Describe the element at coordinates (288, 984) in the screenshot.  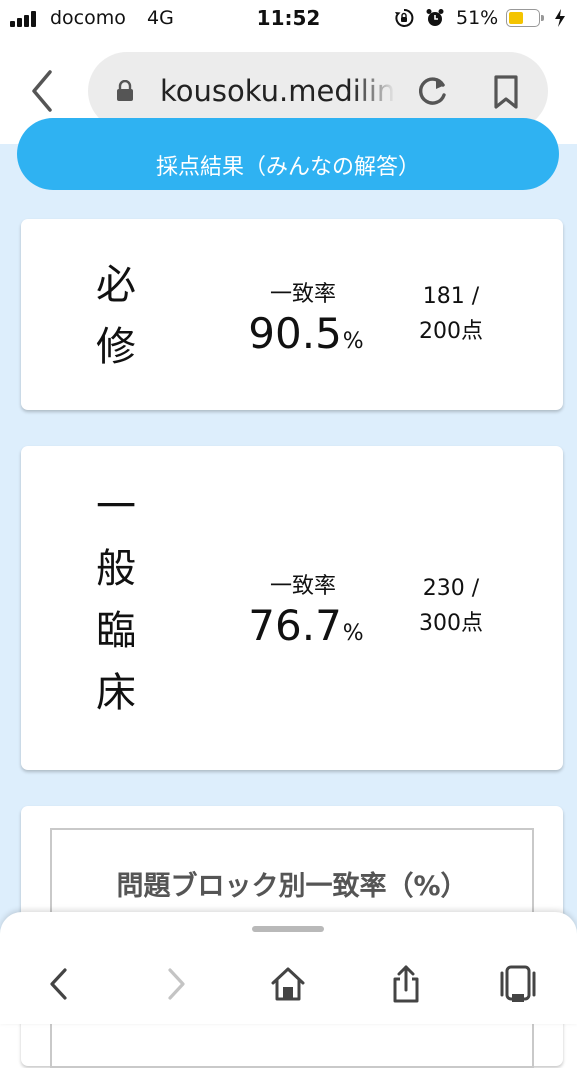
I see `home-icon` at that location.